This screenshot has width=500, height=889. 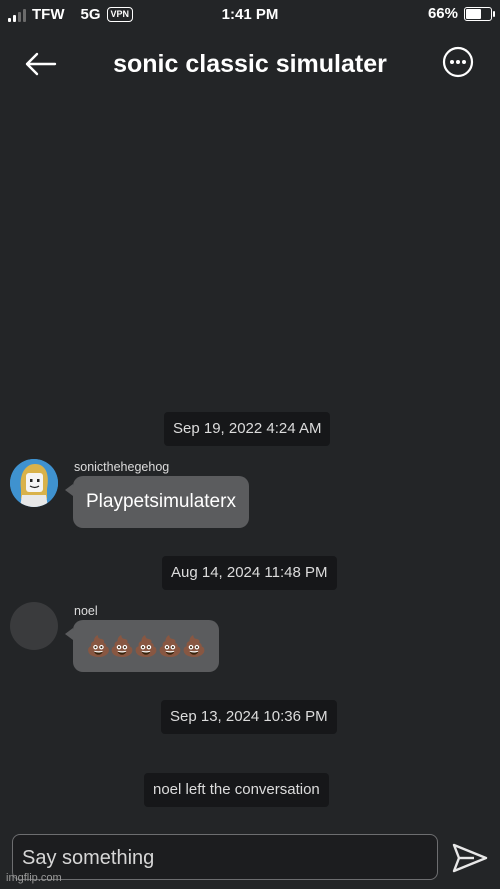 I want to click on status-bar: TFW 5G VPN 1:41 PM 66%, so click(x=250, y=15).